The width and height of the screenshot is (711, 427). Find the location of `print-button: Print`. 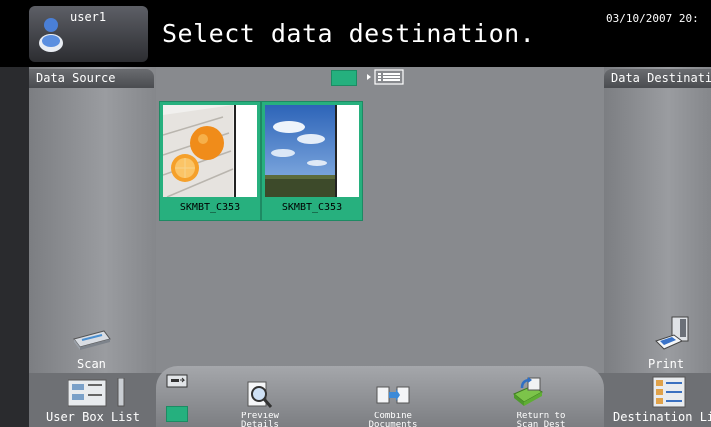

print-button: Print is located at coordinates (666, 364).